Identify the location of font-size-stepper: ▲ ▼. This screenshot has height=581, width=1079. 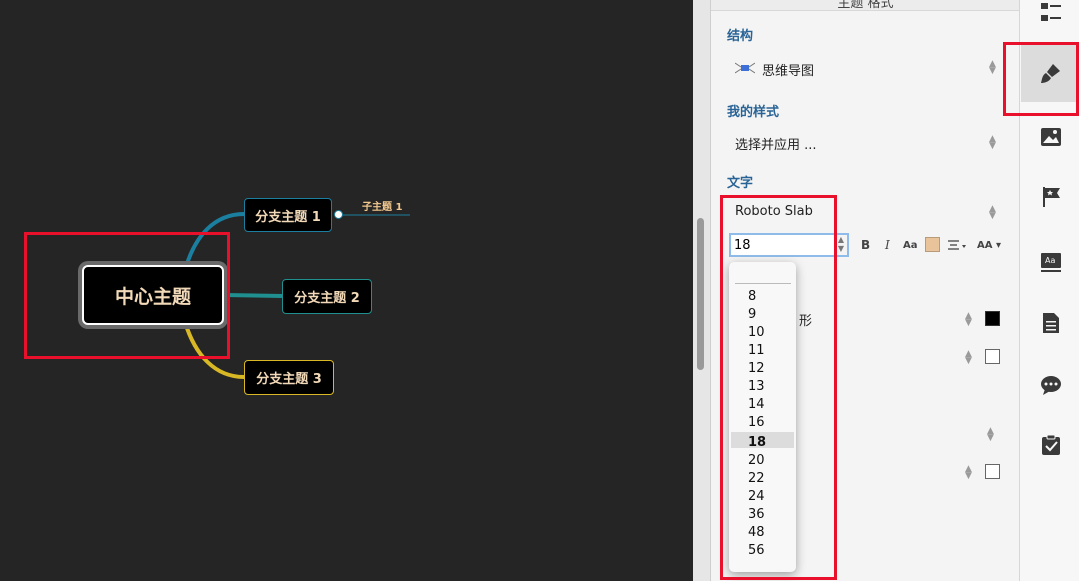
(841, 245).